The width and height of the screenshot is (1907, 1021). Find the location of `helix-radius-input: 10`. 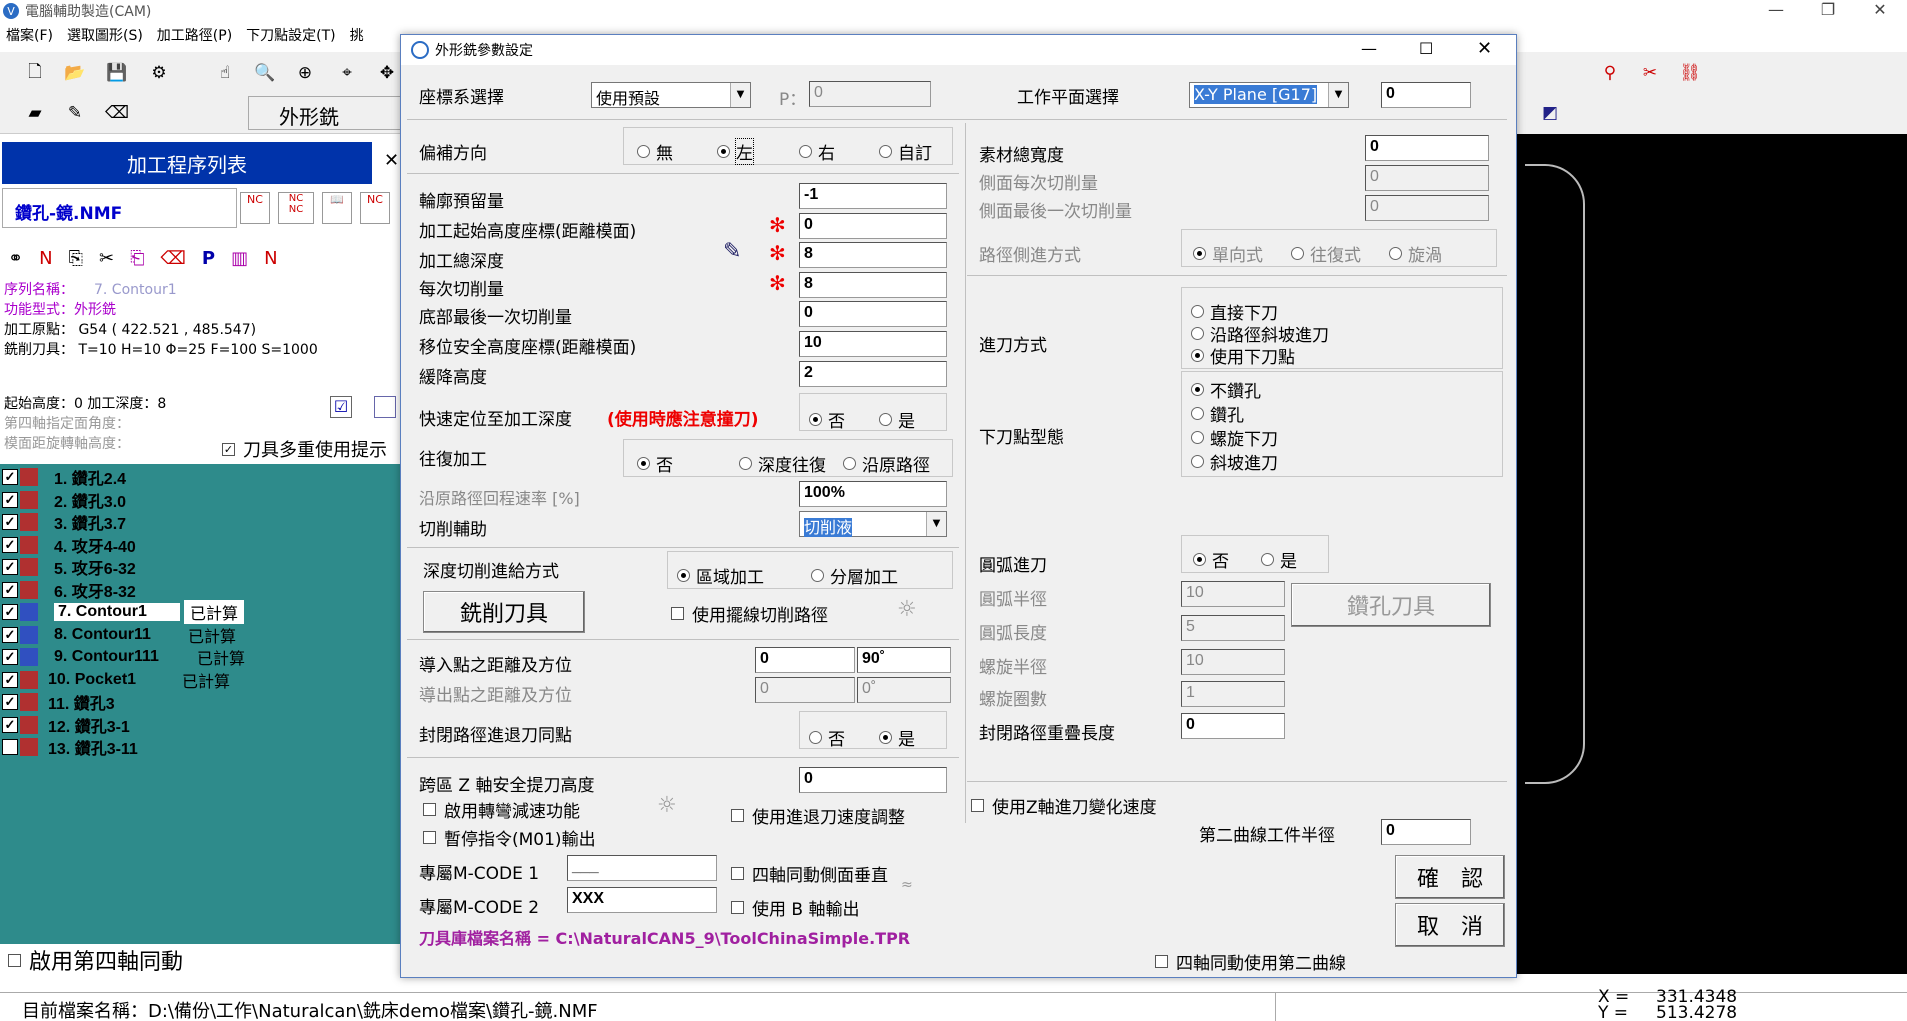

helix-radius-input: 10 is located at coordinates (1233, 662).